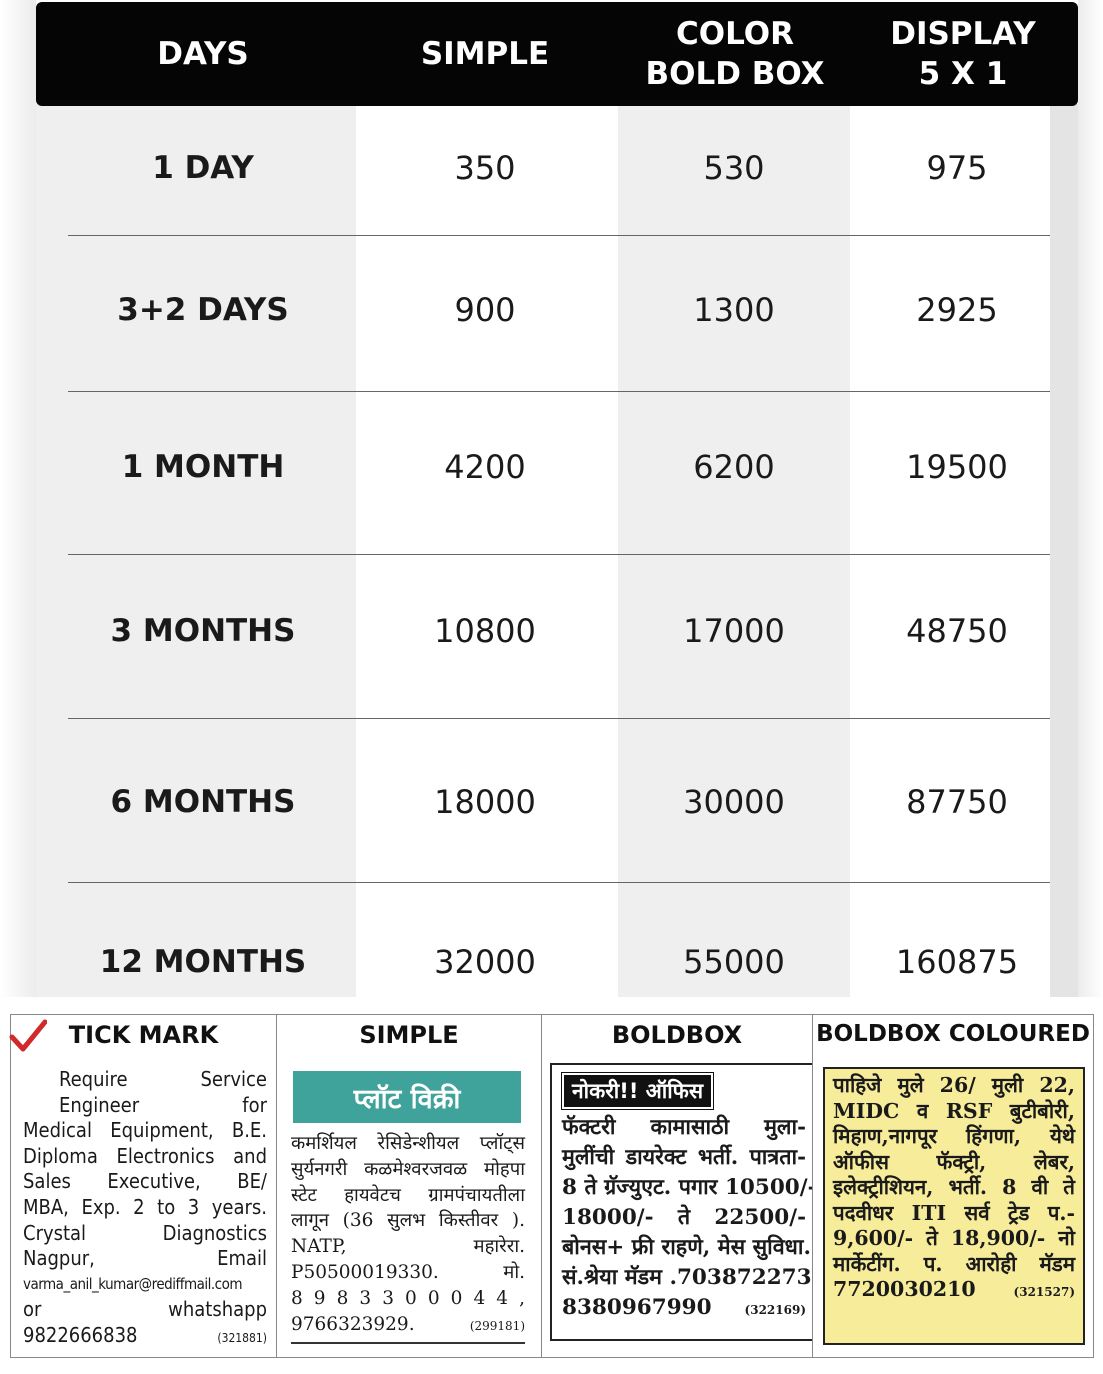 The image size is (1103, 1374). I want to click on row-4-simple: 10800, so click(485, 631).